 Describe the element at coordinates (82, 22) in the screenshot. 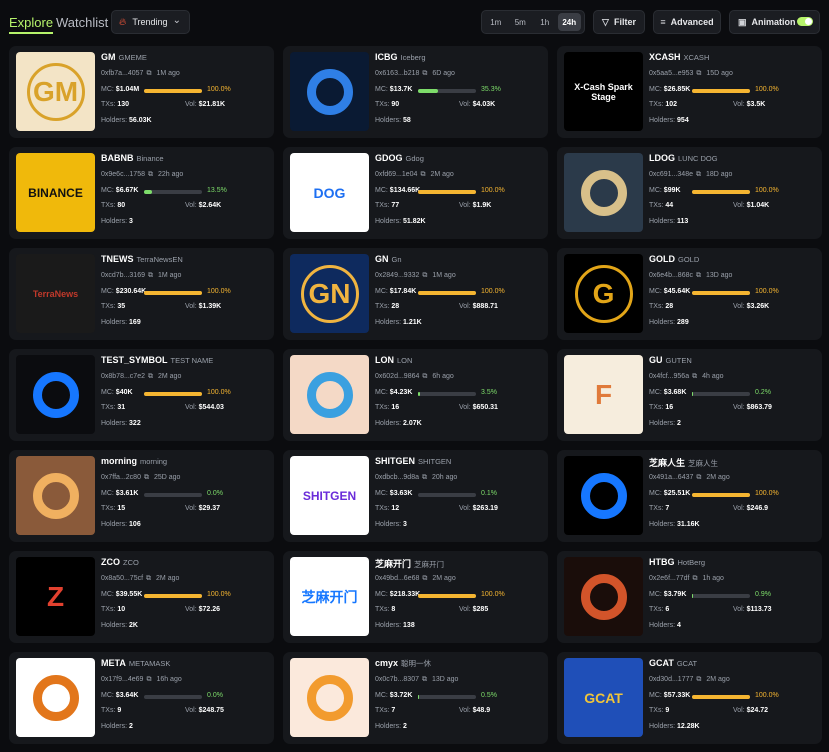

I see `tab-watchlist: Watchlist` at that location.